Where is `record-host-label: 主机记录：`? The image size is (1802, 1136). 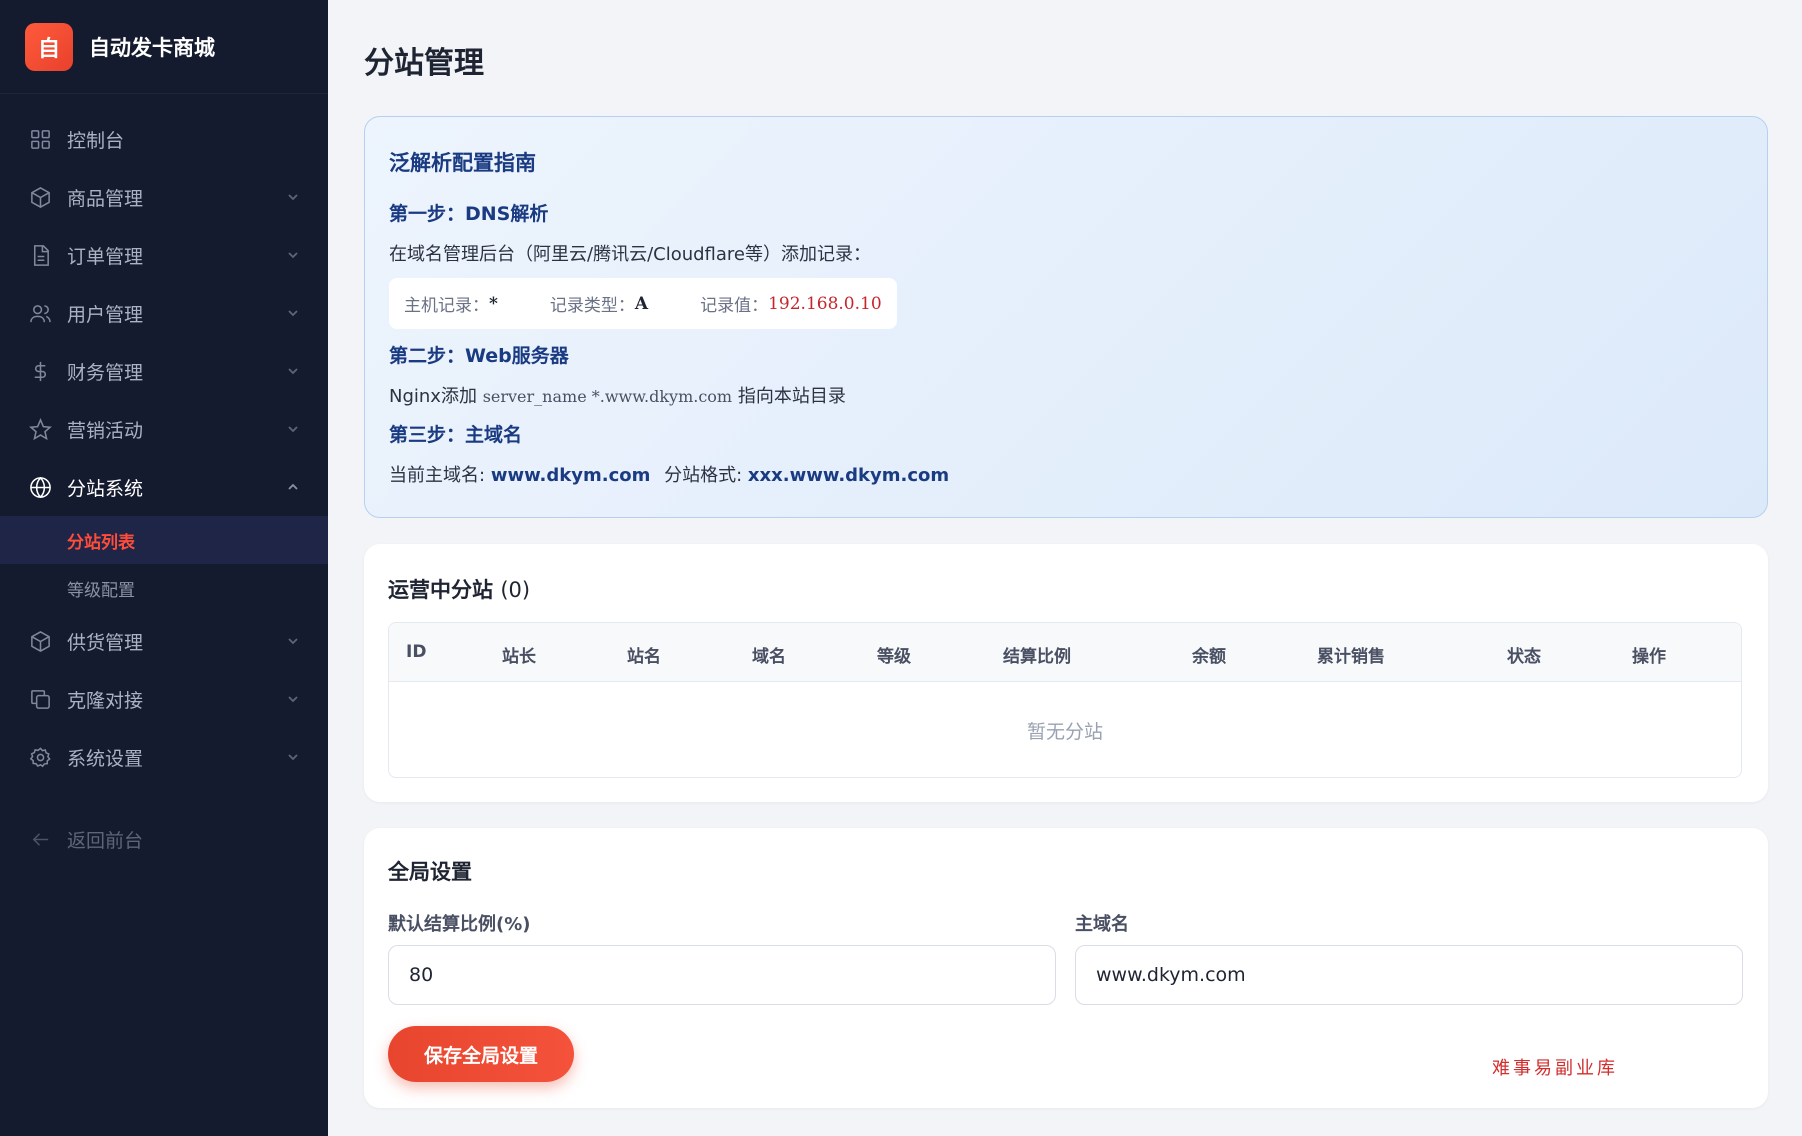
record-host-label: 主机记录： is located at coordinates (446, 306).